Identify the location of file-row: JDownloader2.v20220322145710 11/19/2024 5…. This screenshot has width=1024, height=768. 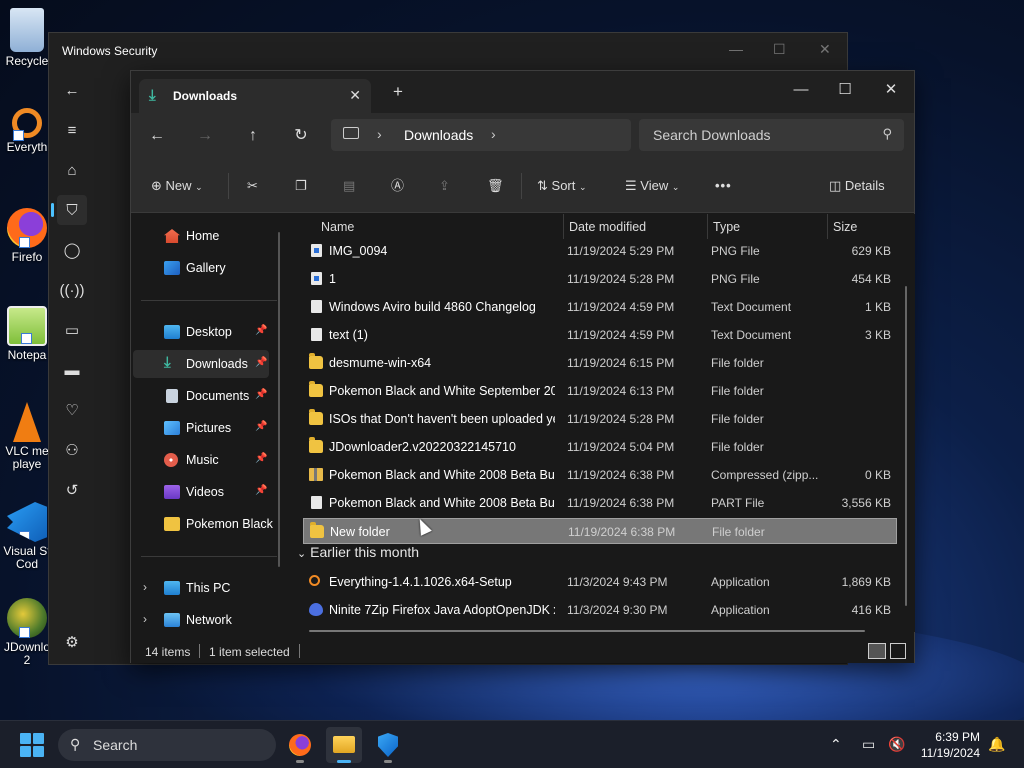
(600, 447).